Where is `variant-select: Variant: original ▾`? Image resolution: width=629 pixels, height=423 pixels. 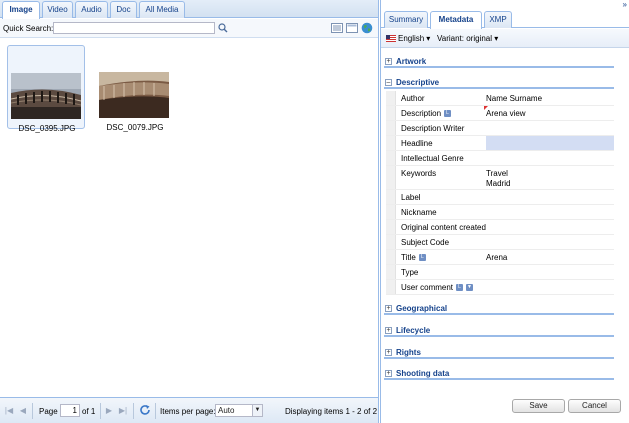
variant-select: Variant: original ▾ is located at coordinates (467, 38).